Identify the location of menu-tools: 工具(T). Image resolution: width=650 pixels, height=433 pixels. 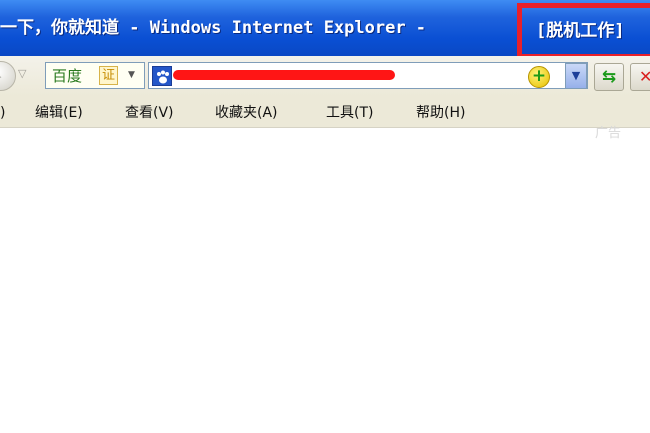
(349, 113).